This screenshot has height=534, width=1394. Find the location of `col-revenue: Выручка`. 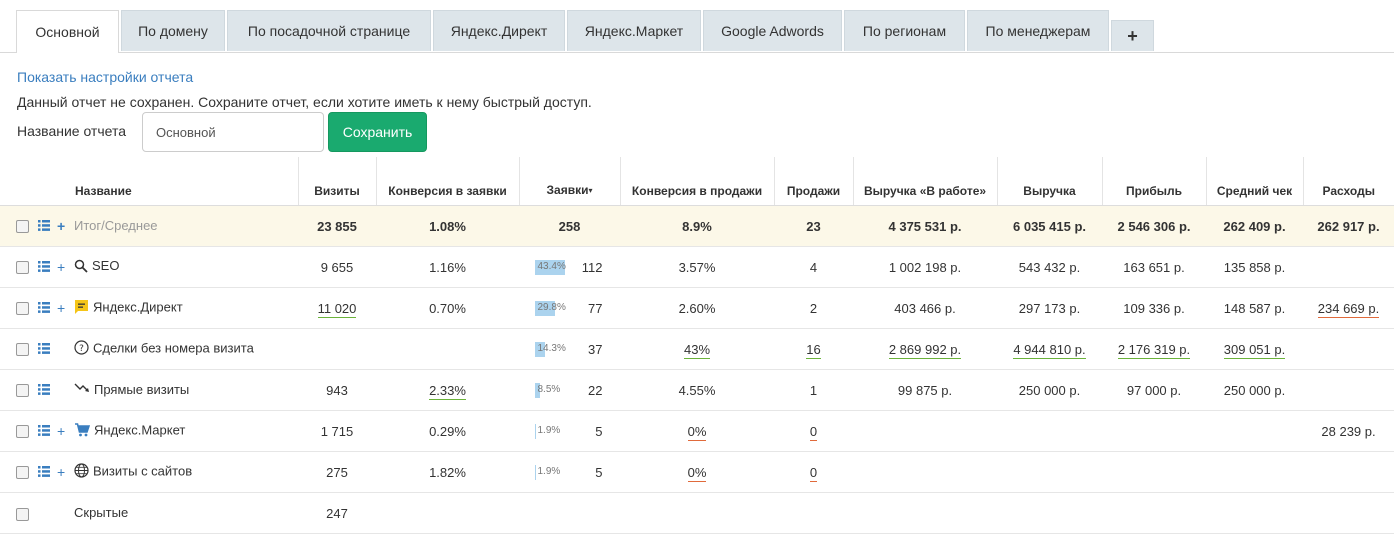

col-revenue: Выручка is located at coordinates (1050, 181).